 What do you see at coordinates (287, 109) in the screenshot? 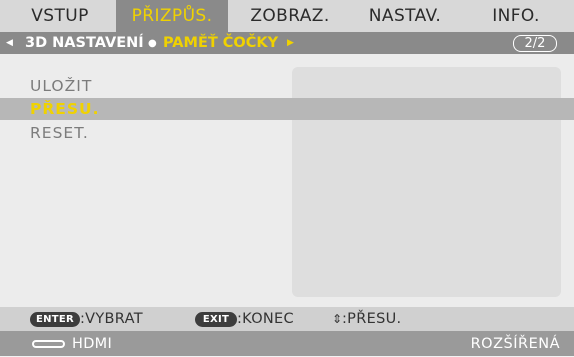
I see `menu-item-presu: PŘESU.` at bounding box center [287, 109].